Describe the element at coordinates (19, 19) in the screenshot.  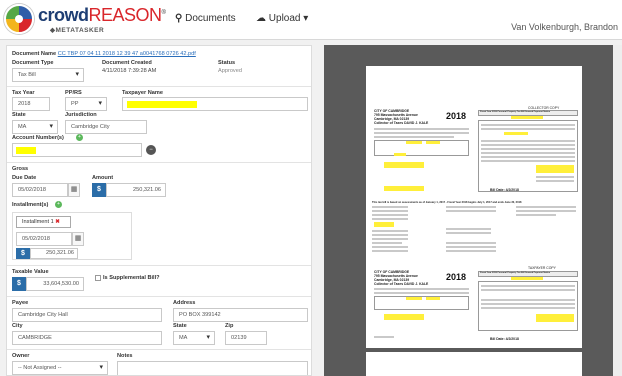
I see `logo-mark-icon` at that location.